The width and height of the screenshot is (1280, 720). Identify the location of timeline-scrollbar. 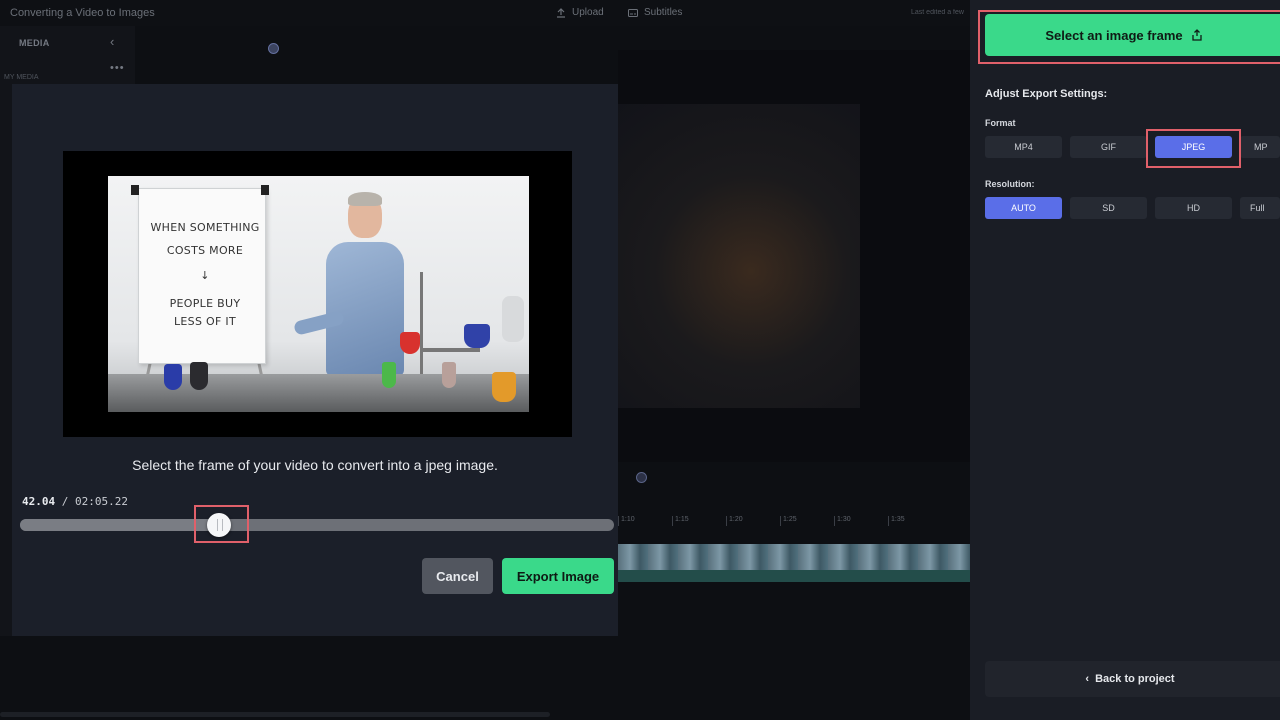
(275, 714).